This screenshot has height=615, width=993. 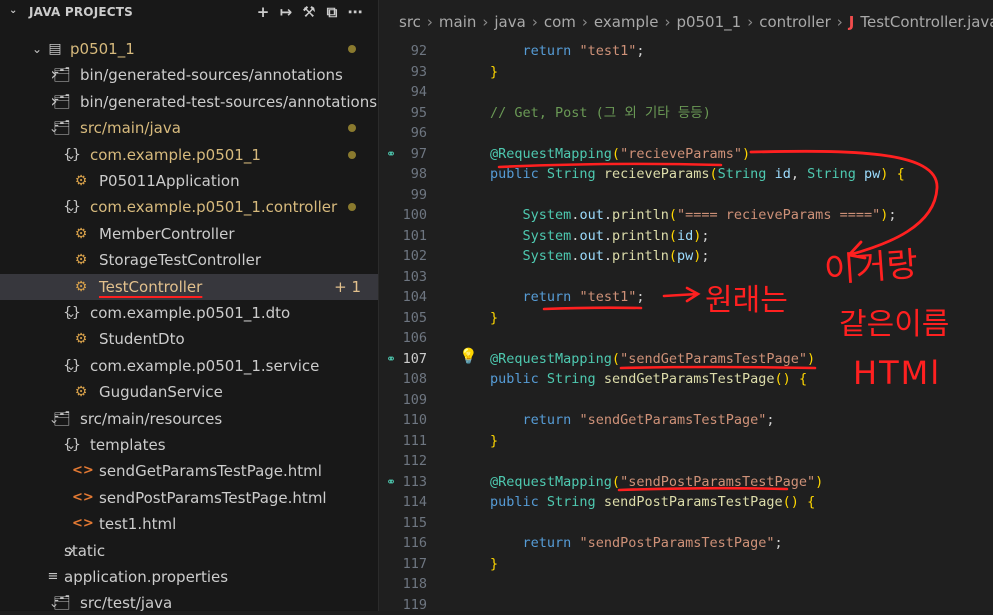 What do you see at coordinates (189, 600) in the screenshot?
I see `tree-item: ⌄🗂src/test/java` at bounding box center [189, 600].